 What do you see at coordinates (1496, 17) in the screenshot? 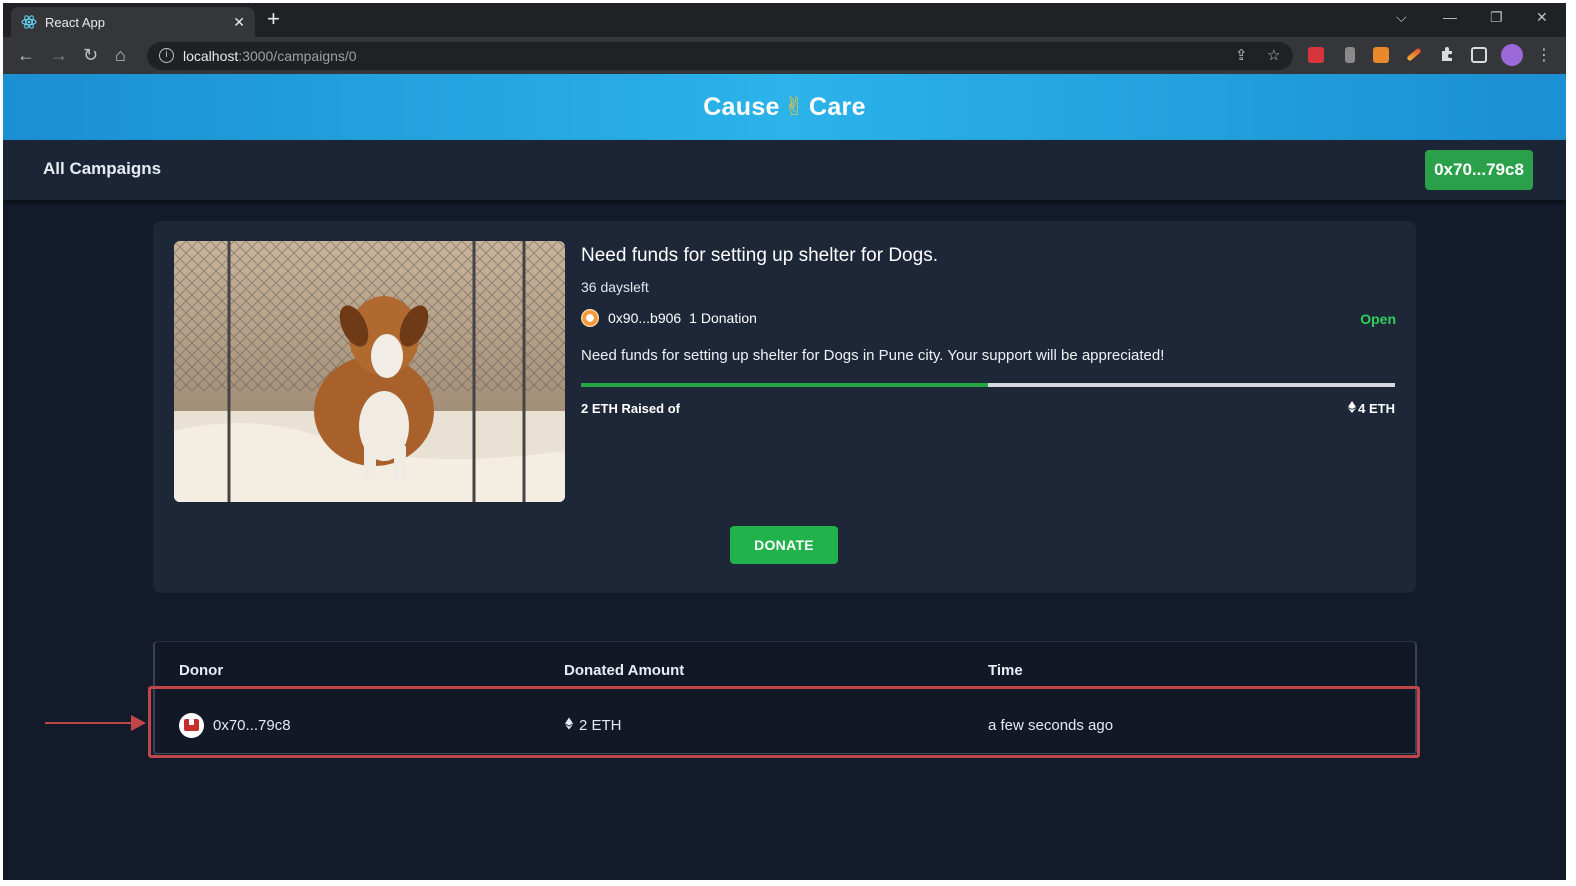
I see `restore-icon: ❐` at bounding box center [1496, 17].